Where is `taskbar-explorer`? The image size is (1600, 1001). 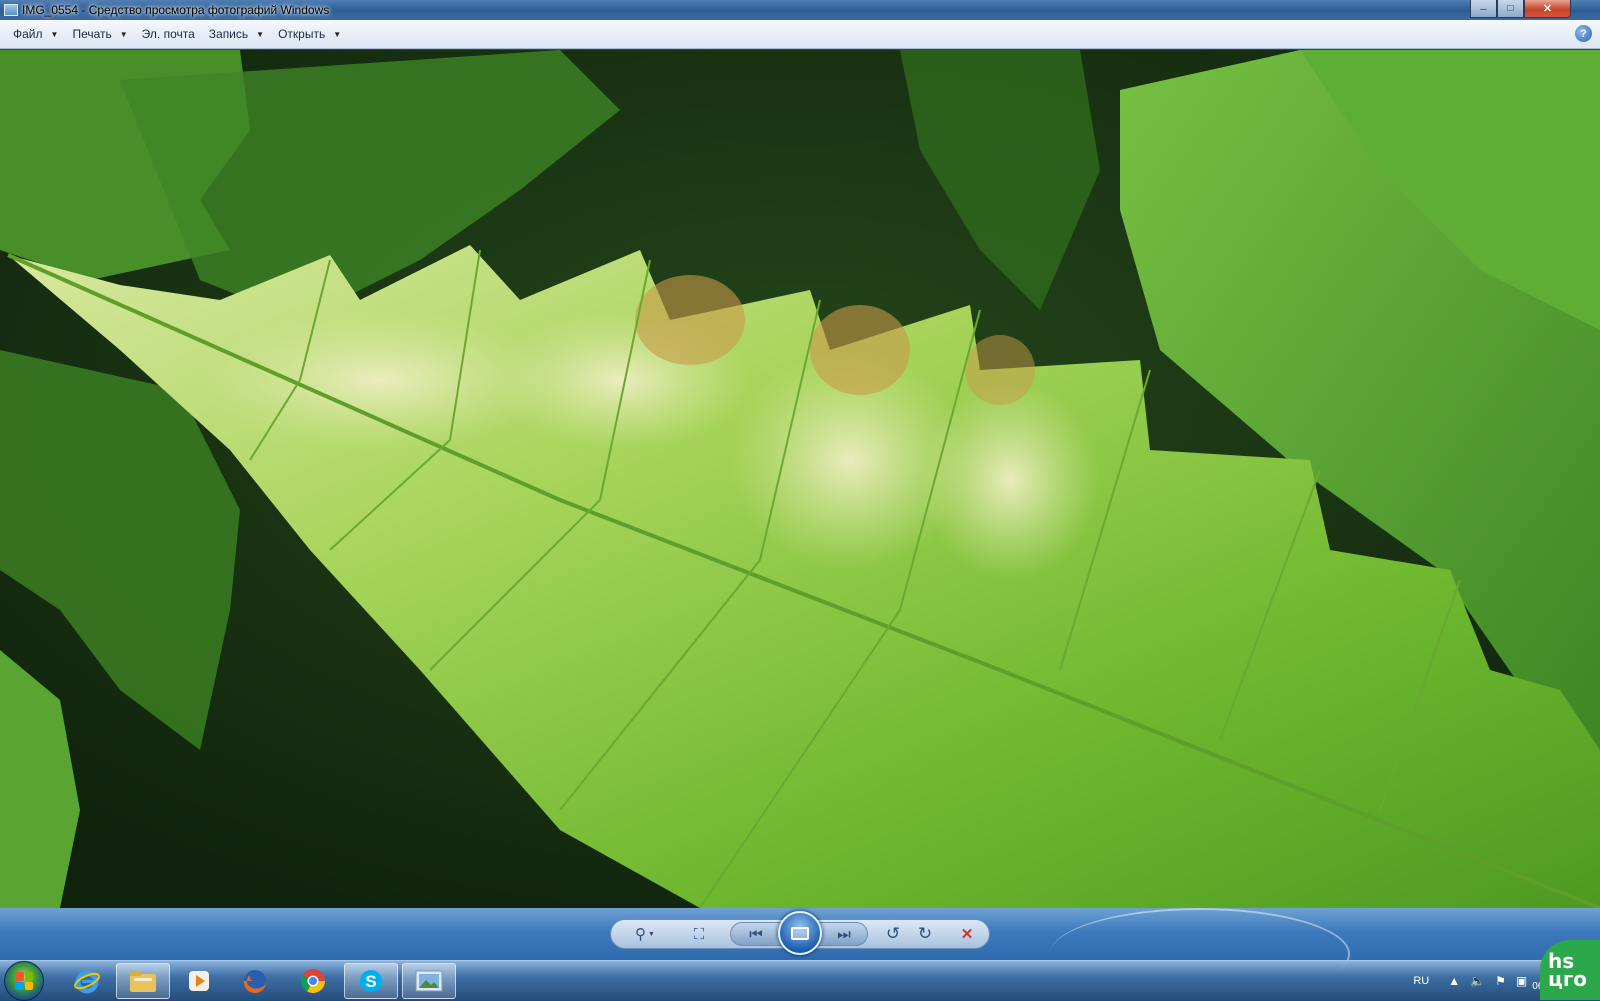
taskbar-explorer is located at coordinates (143, 981).